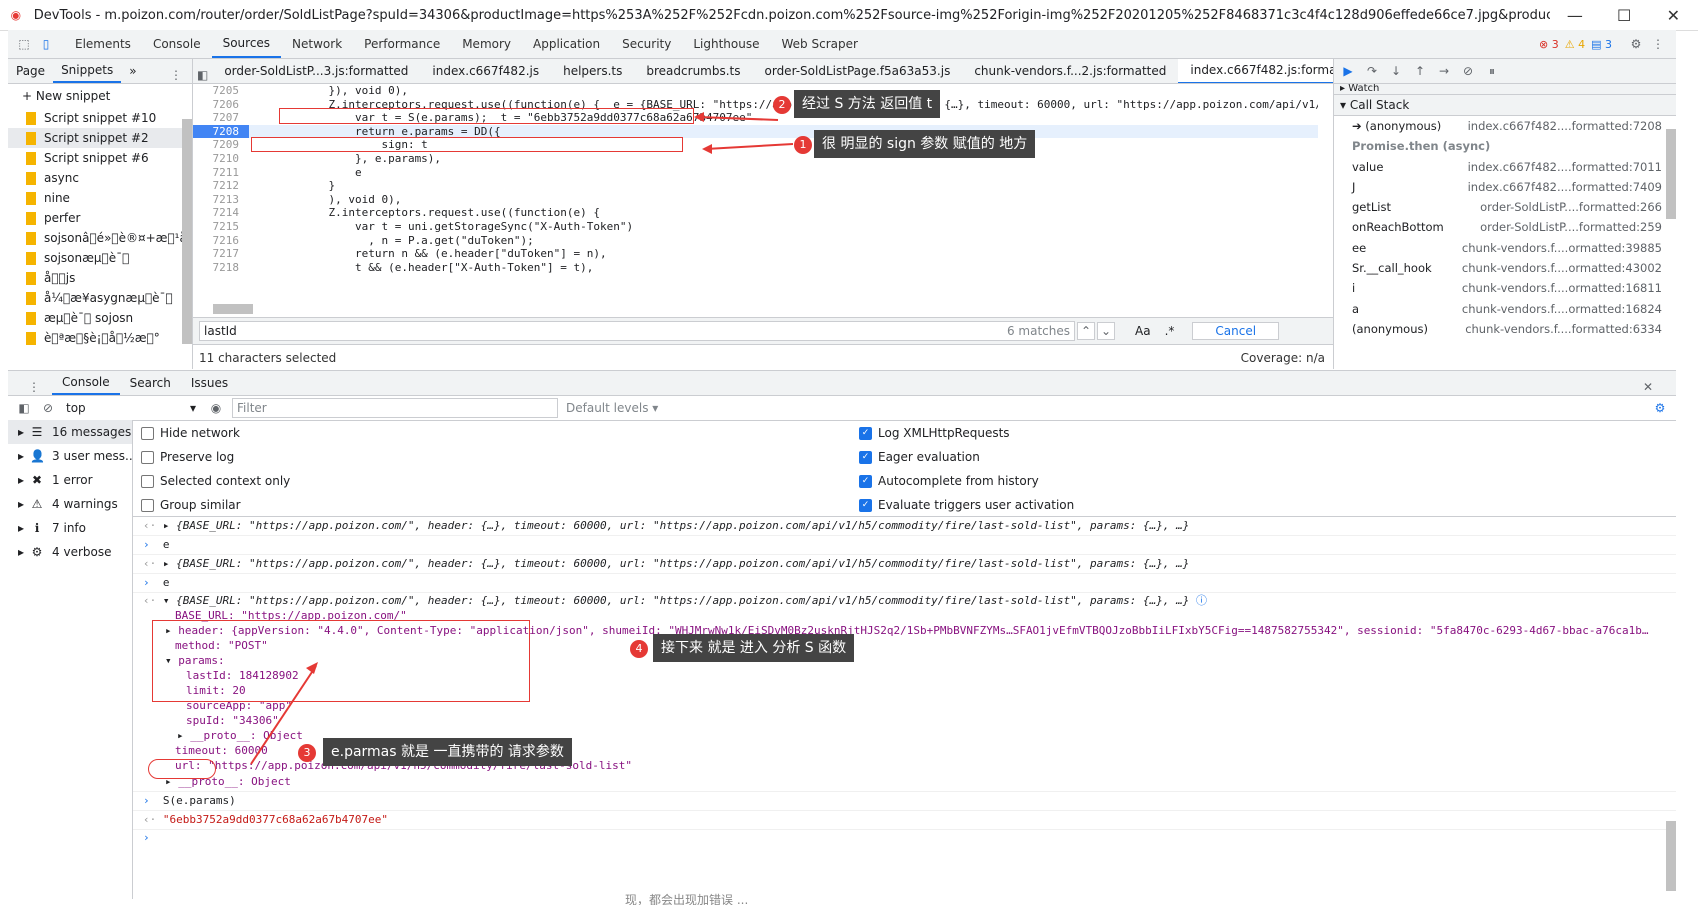 This screenshot has width=1698, height=905. What do you see at coordinates (639, 649) in the screenshot?
I see `annotation-badge-4: 4` at bounding box center [639, 649].